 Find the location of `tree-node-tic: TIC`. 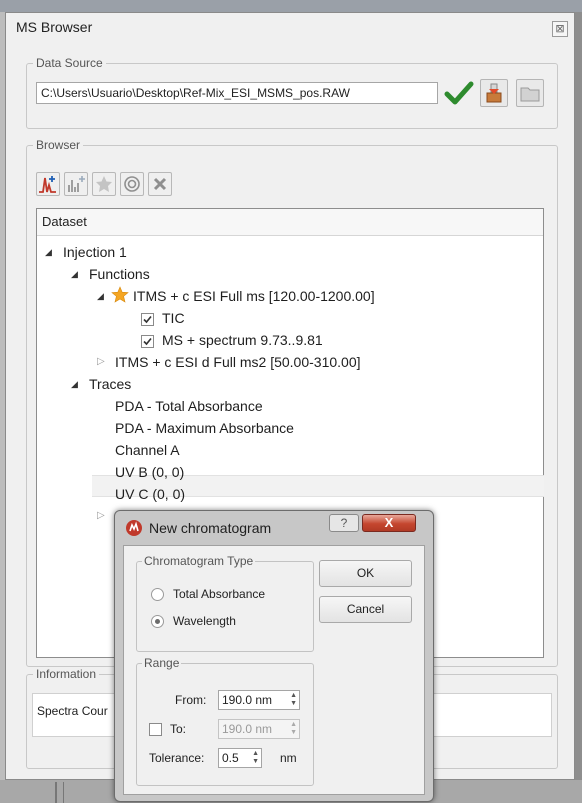

tree-node-tic: TIC is located at coordinates (173, 318).